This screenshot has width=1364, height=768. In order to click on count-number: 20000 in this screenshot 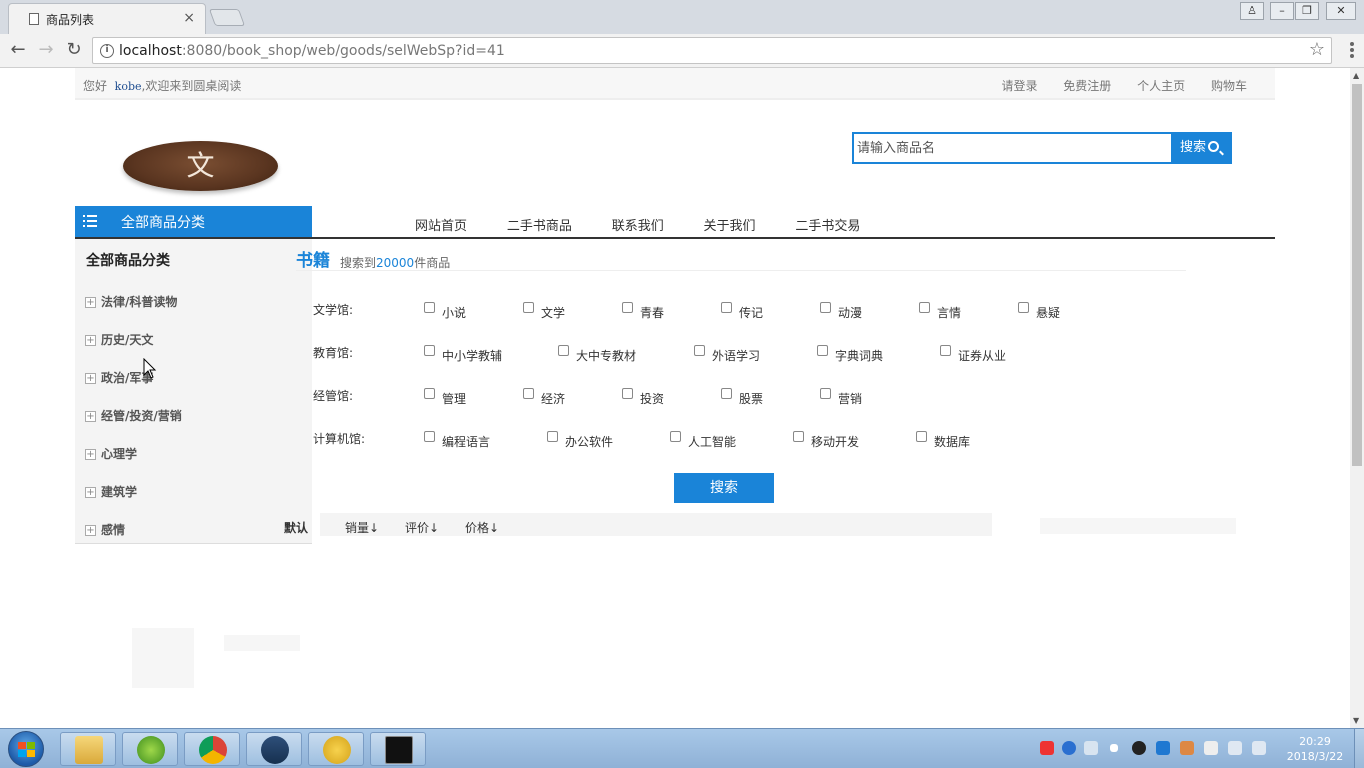, I will do `click(395, 263)`.